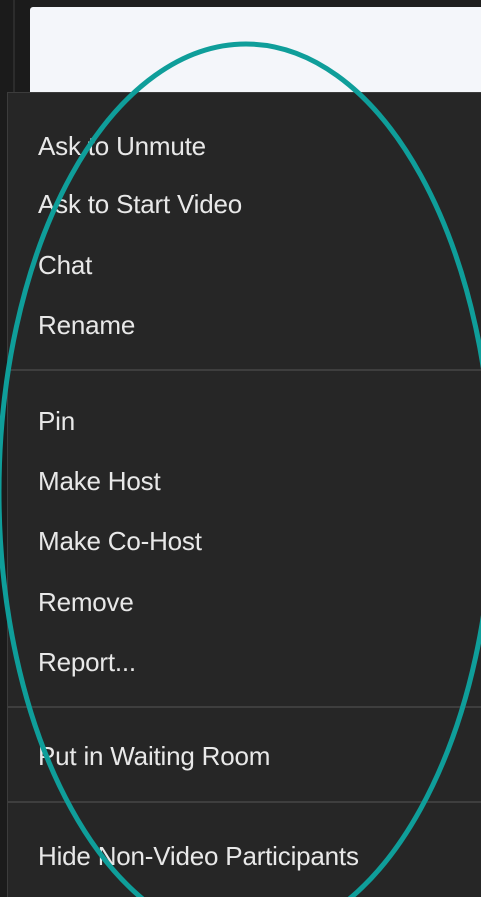 The image size is (481, 897). I want to click on menu-item-make-host: Make Host, so click(99, 481).